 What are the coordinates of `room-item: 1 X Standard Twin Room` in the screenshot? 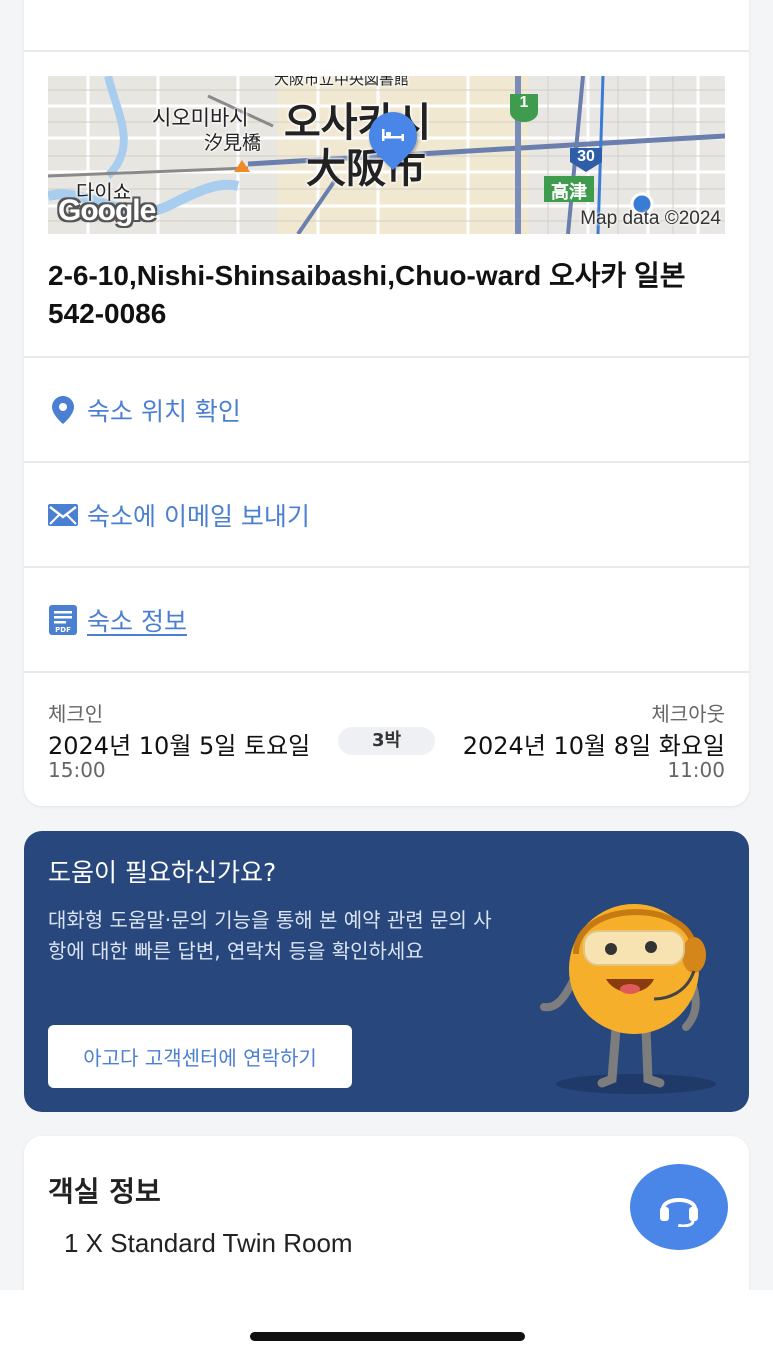 It's located at (208, 1243).